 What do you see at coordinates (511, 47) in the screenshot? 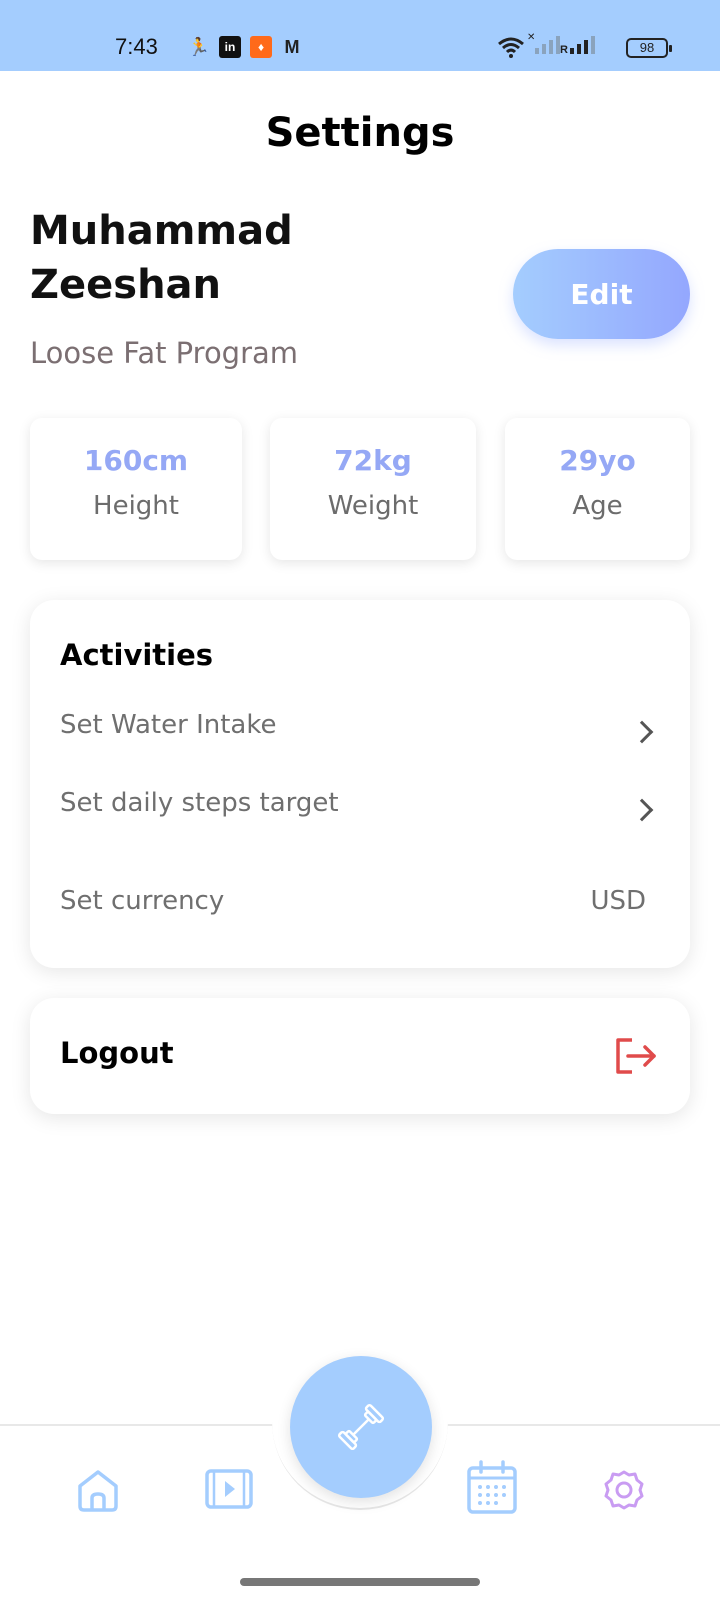
I see `wifi-icon` at bounding box center [511, 47].